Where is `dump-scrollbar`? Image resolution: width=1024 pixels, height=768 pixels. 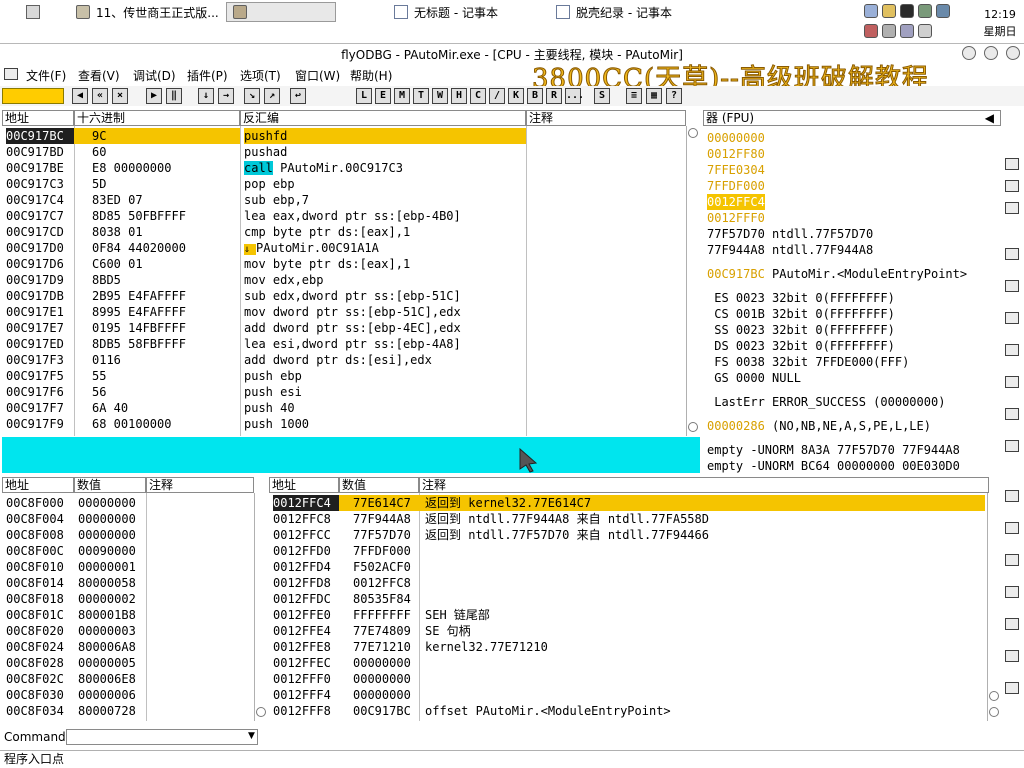 dump-scrollbar is located at coordinates (260, 607).